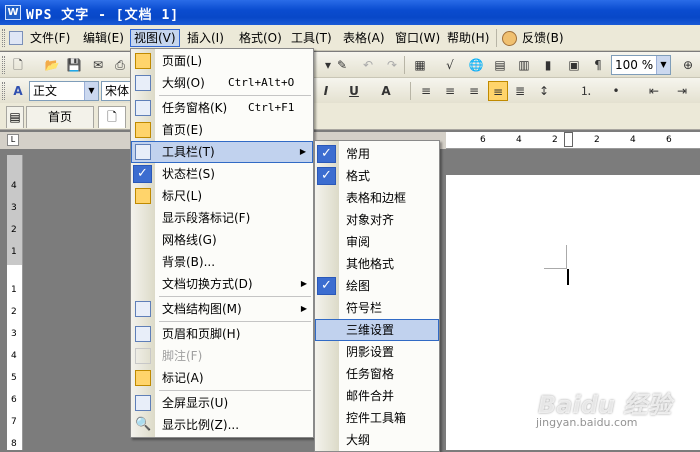 This screenshot has height=452, width=700. What do you see at coordinates (426, 91) in the screenshot?
I see `align-left-icon: ≡` at bounding box center [426, 91].